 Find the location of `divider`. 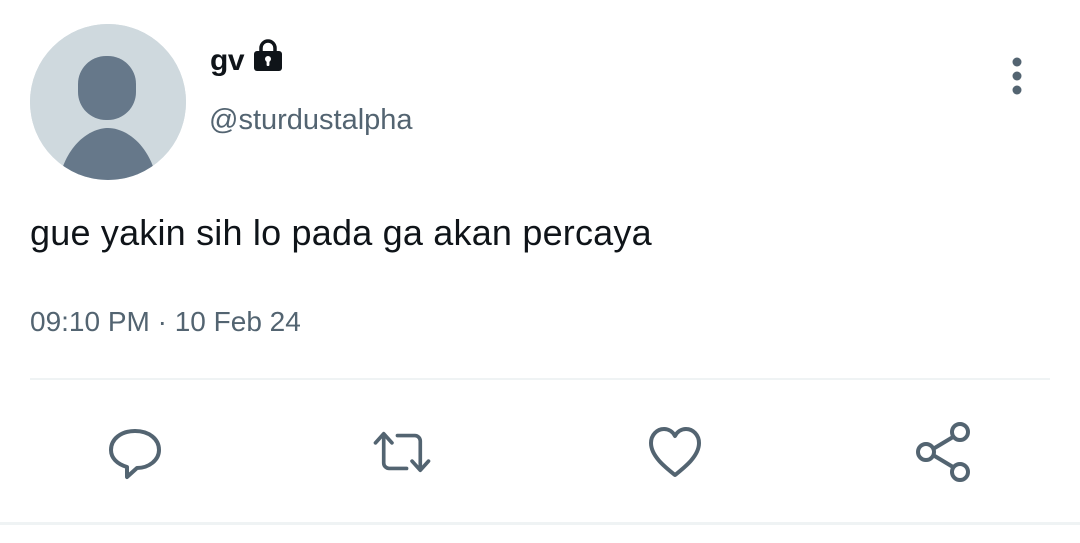

divider is located at coordinates (540, 379).